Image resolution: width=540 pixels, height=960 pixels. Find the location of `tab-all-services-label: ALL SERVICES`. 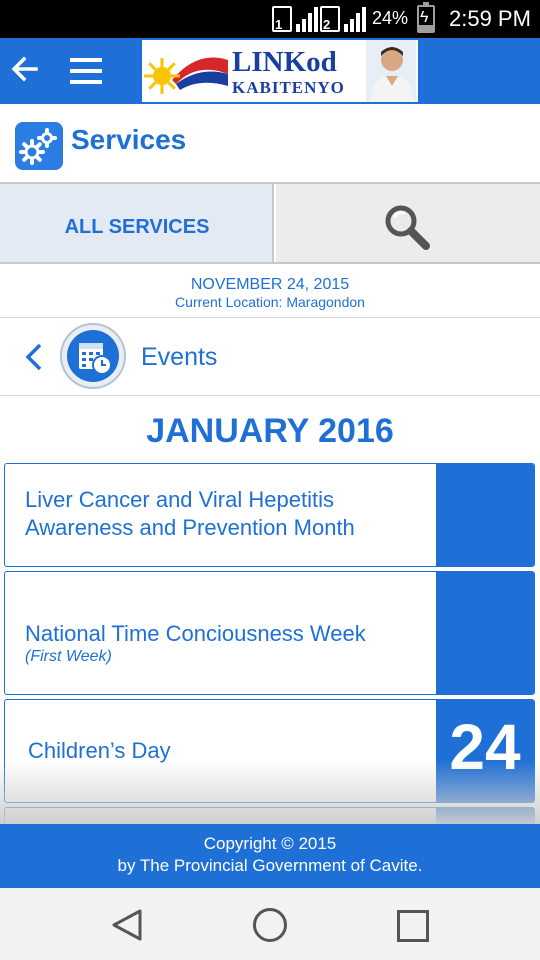

tab-all-services-label: ALL SERVICES is located at coordinates (137, 227).